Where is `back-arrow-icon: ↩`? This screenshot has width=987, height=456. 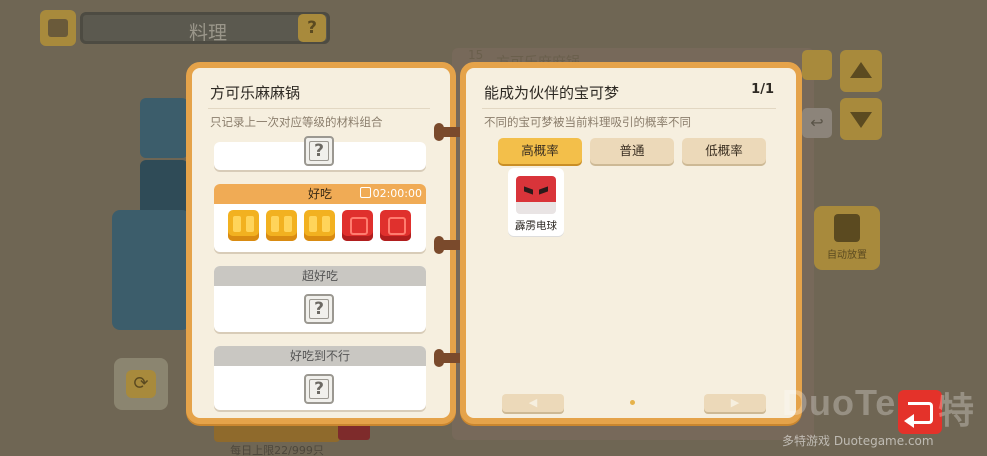 back-arrow-icon: ↩ is located at coordinates (817, 122).